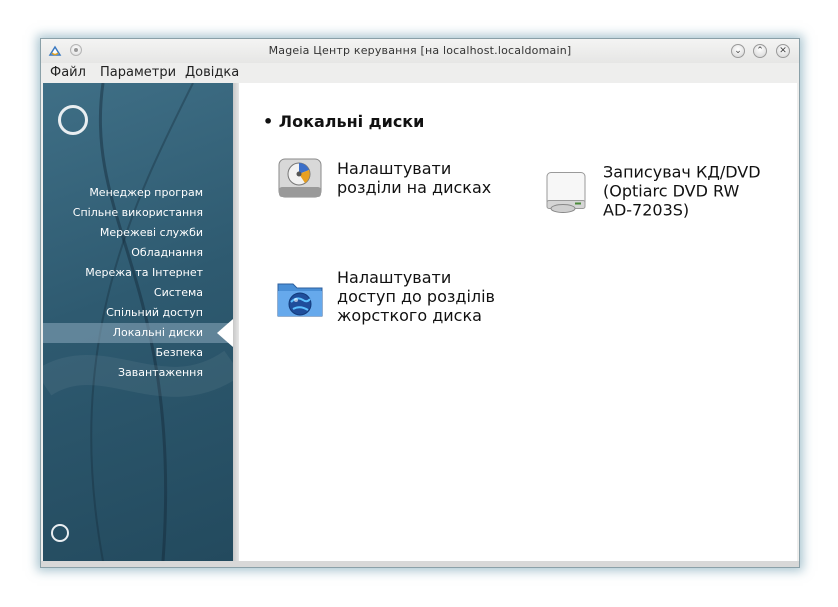 This screenshot has width=838, height=607. Describe the element at coordinates (68, 72) in the screenshot. I see `menu-file: Файл` at that location.